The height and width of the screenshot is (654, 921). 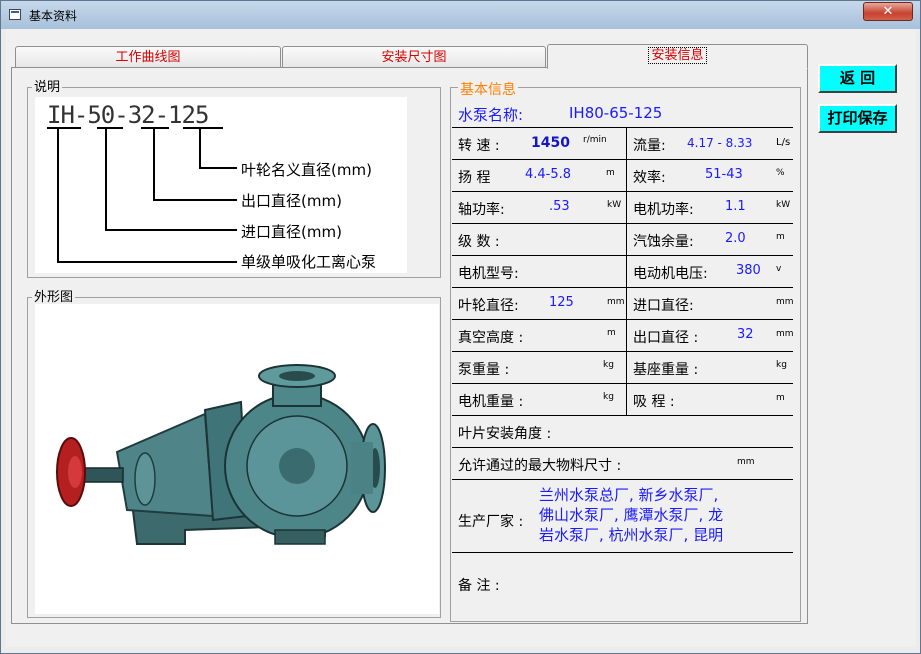 I want to click on pump-name-label: 水泵名称:, so click(x=491, y=115).